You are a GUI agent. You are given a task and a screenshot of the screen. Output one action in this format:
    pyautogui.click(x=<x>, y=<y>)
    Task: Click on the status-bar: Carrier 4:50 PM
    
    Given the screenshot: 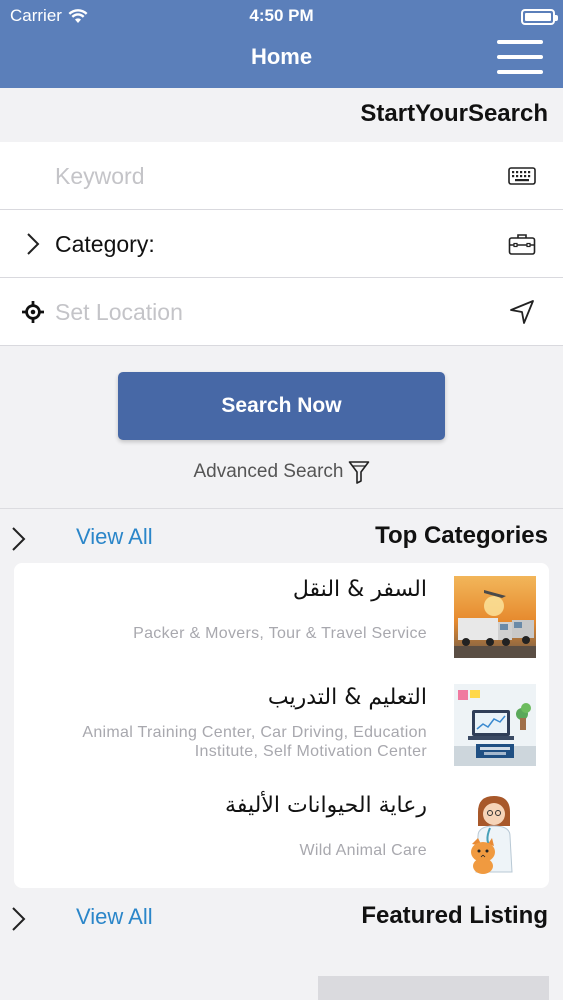 What is the action you would take?
    pyautogui.click(x=281, y=15)
    